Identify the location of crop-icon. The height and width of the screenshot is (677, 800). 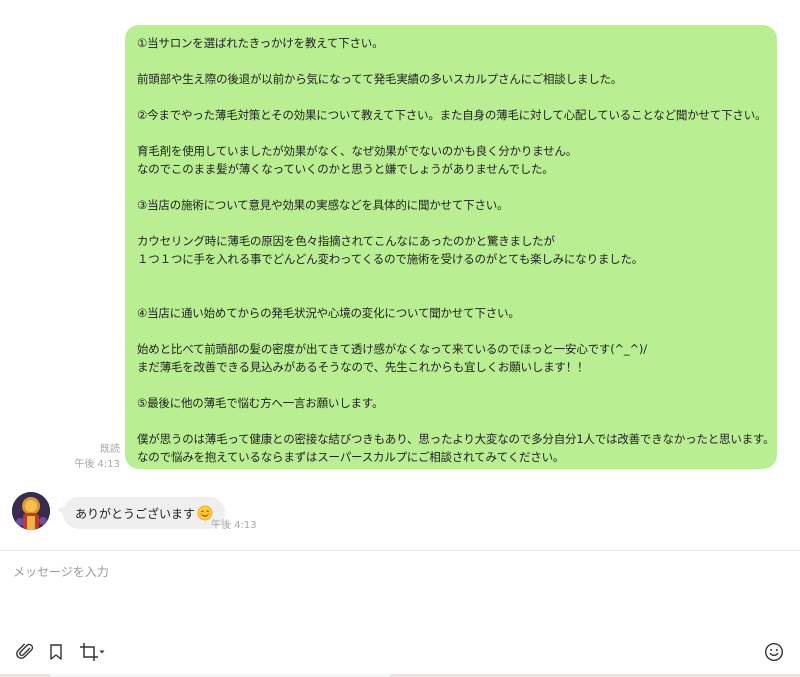
(89, 652).